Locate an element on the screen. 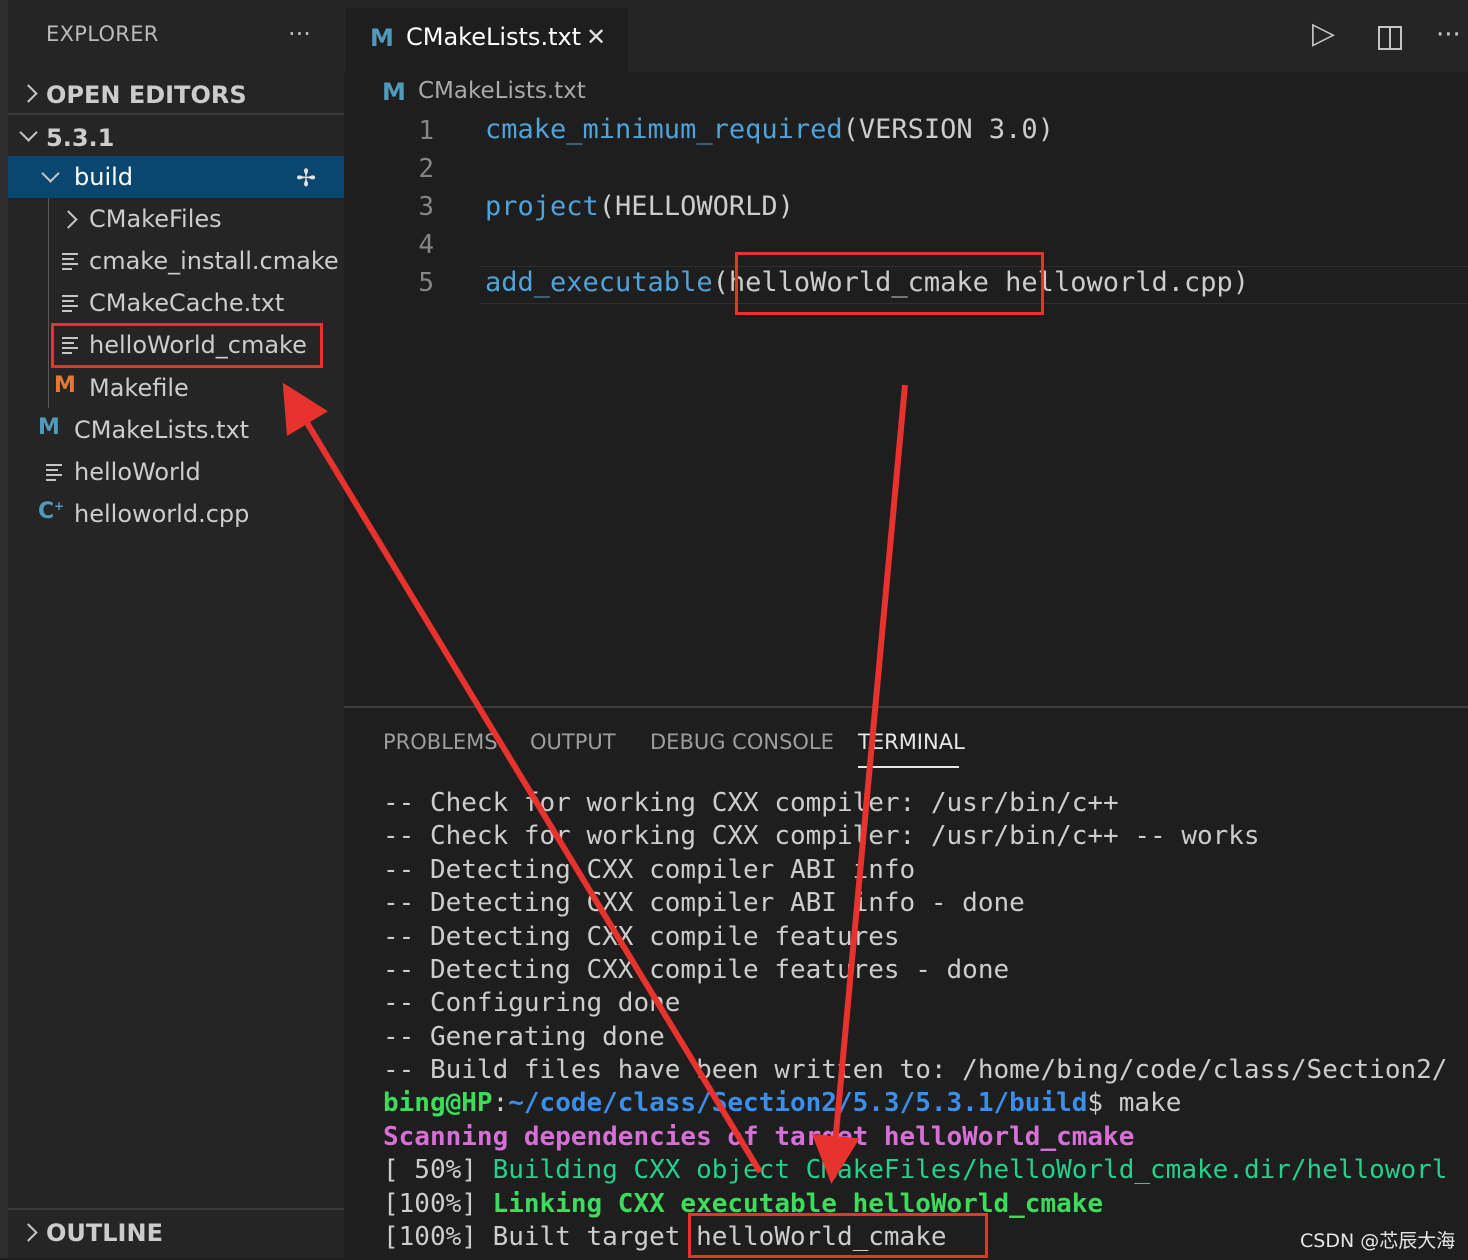  watermark: CSDN @芯辰大海 is located at coordinates (1378, 1241).